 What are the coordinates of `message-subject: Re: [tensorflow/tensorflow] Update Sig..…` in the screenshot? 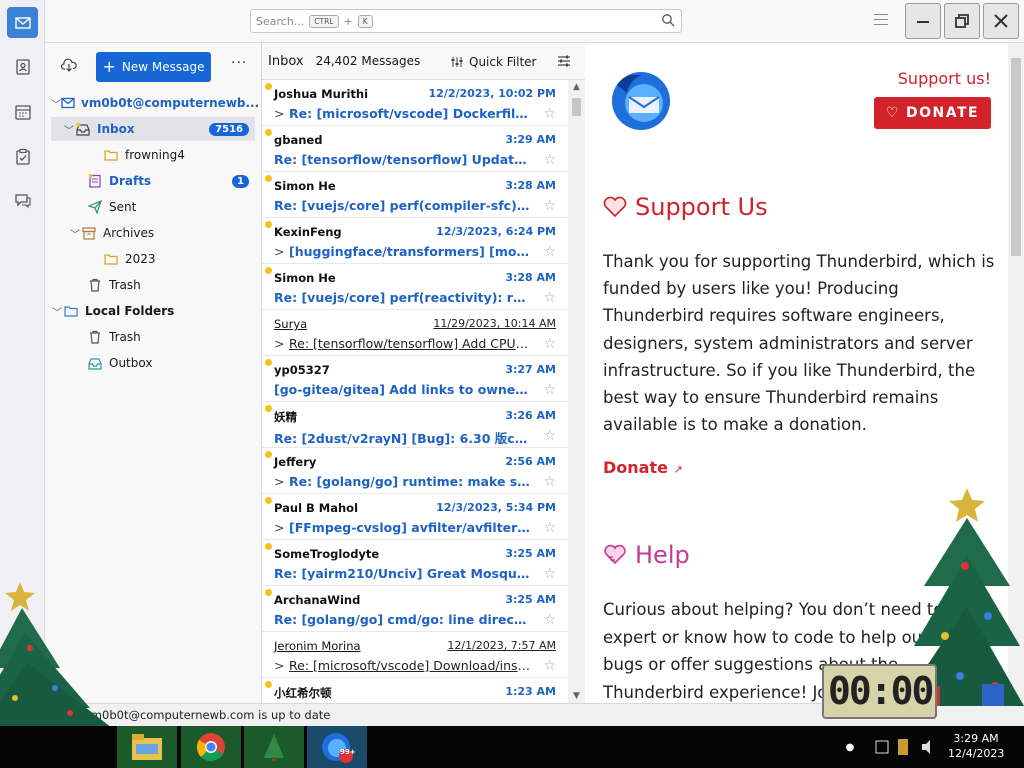 It's located at (403, 159).